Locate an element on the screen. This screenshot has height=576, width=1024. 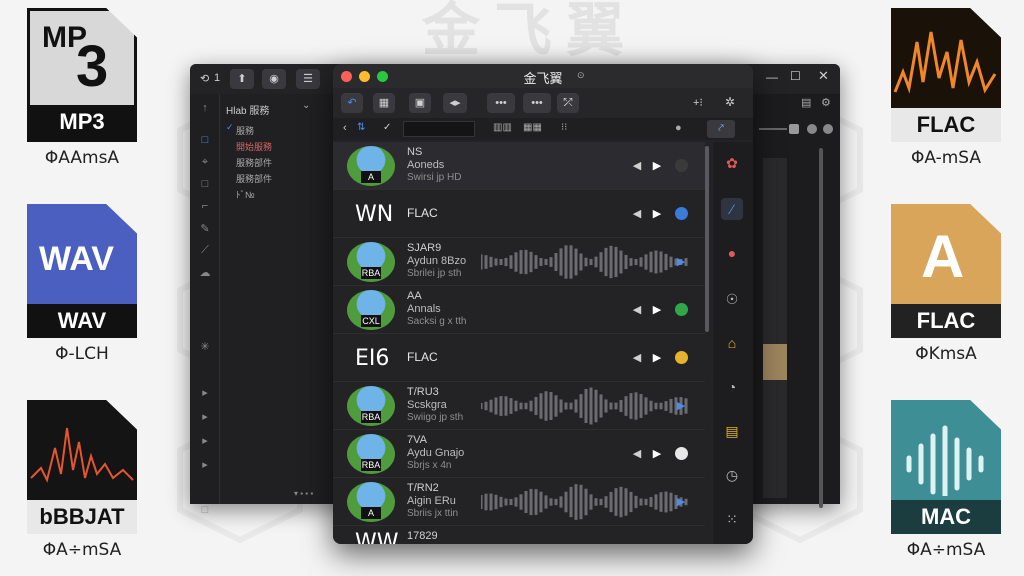
sidebar-item-2: 服務部件 is located at coordinates (254, 162).